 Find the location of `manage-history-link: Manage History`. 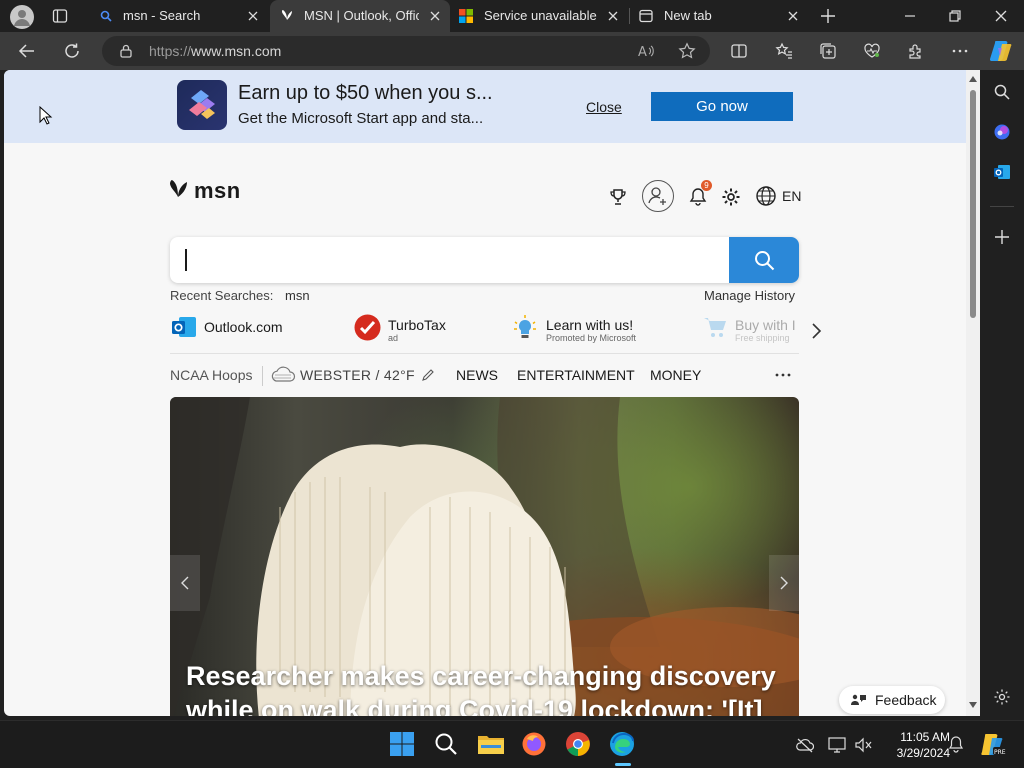

manage-history-link: Manage History is located at coordinates (749, 295).